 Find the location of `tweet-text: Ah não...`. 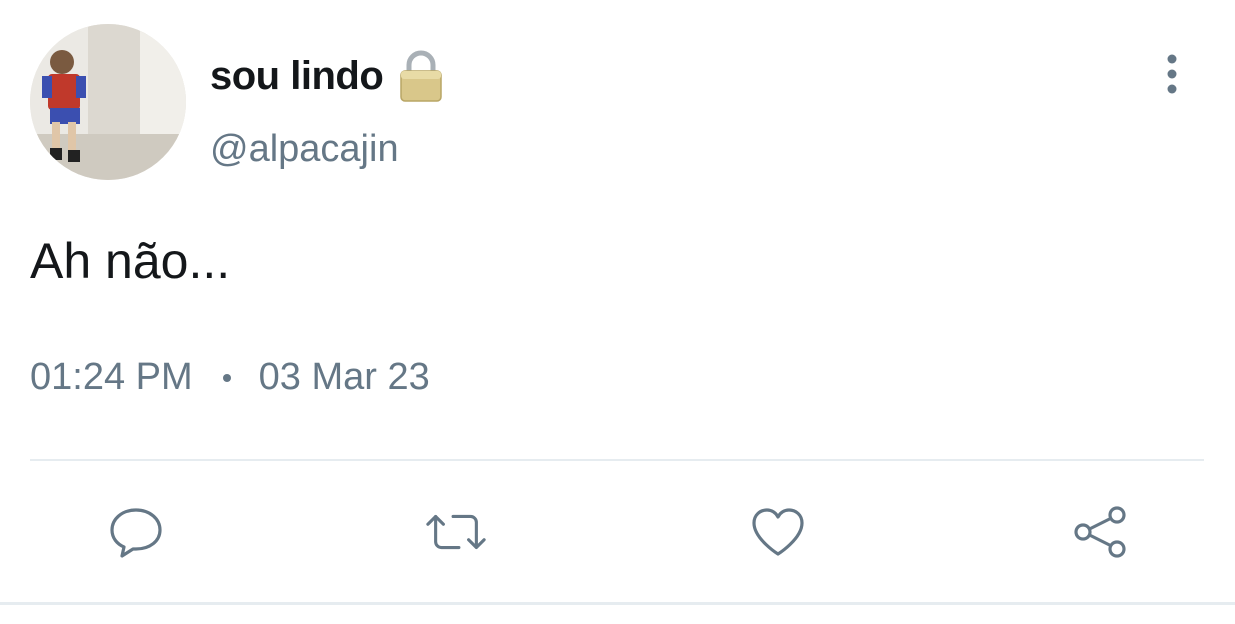

tweet-text: Ah não... is located at coordinates (130, 261).